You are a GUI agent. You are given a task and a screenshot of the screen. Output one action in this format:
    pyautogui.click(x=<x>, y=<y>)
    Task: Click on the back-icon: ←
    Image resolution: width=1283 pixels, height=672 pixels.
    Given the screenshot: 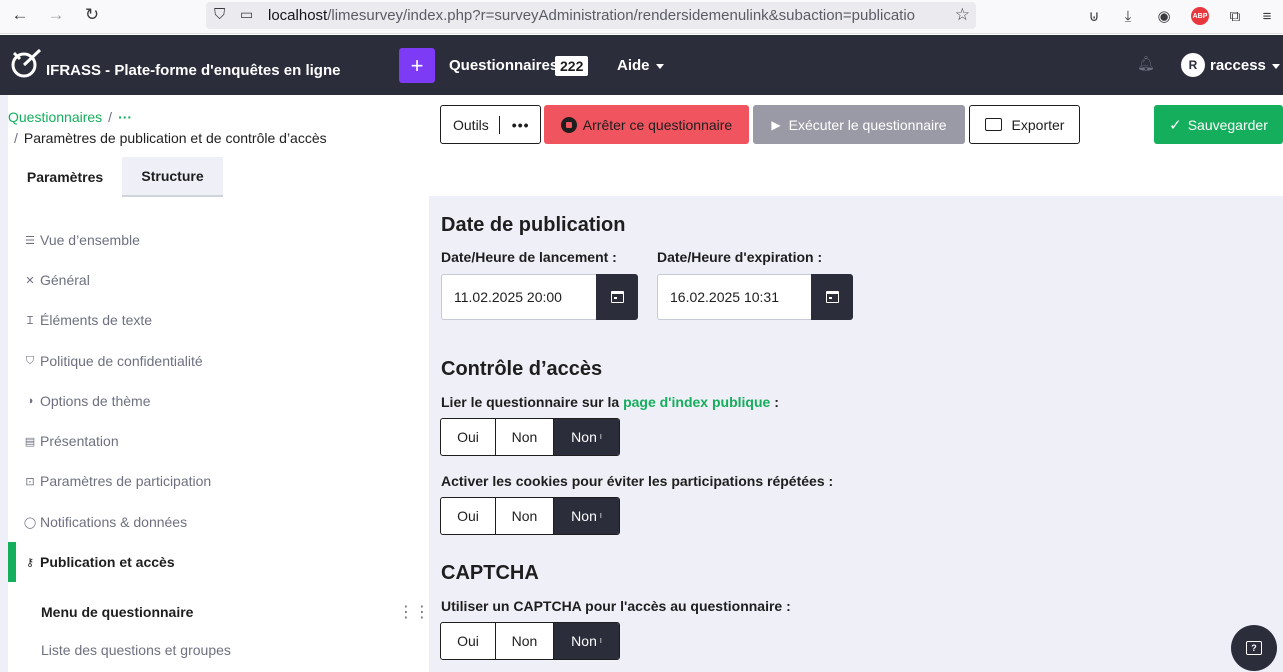 What is the action you would take?
    pyautogui.click(x=20, y=15)
    